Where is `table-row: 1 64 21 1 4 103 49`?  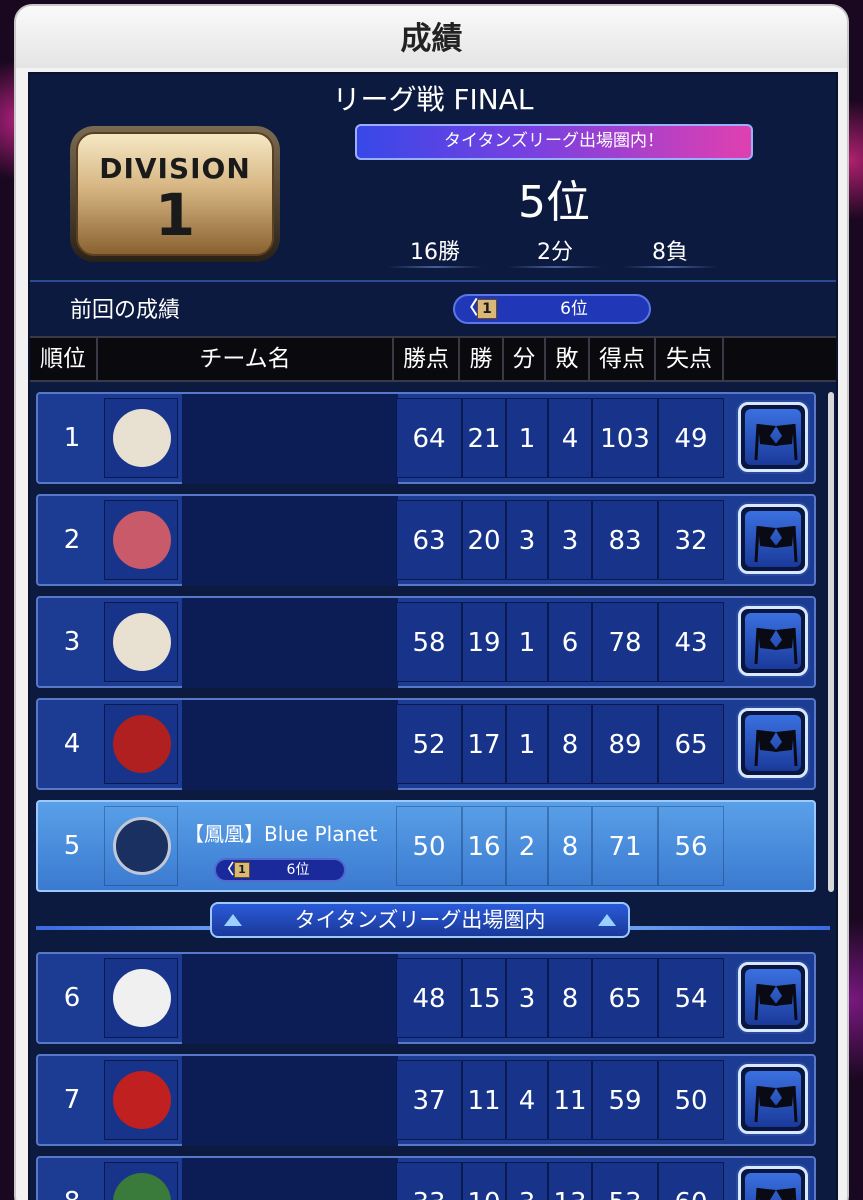 table-row: 1 64 21 1 4 103 49 is located at coordinates (426, 438).